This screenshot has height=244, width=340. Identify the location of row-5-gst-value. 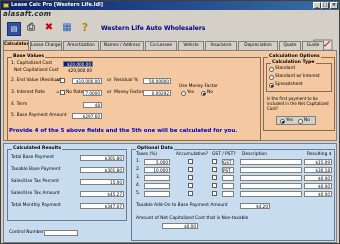
(228, 194).